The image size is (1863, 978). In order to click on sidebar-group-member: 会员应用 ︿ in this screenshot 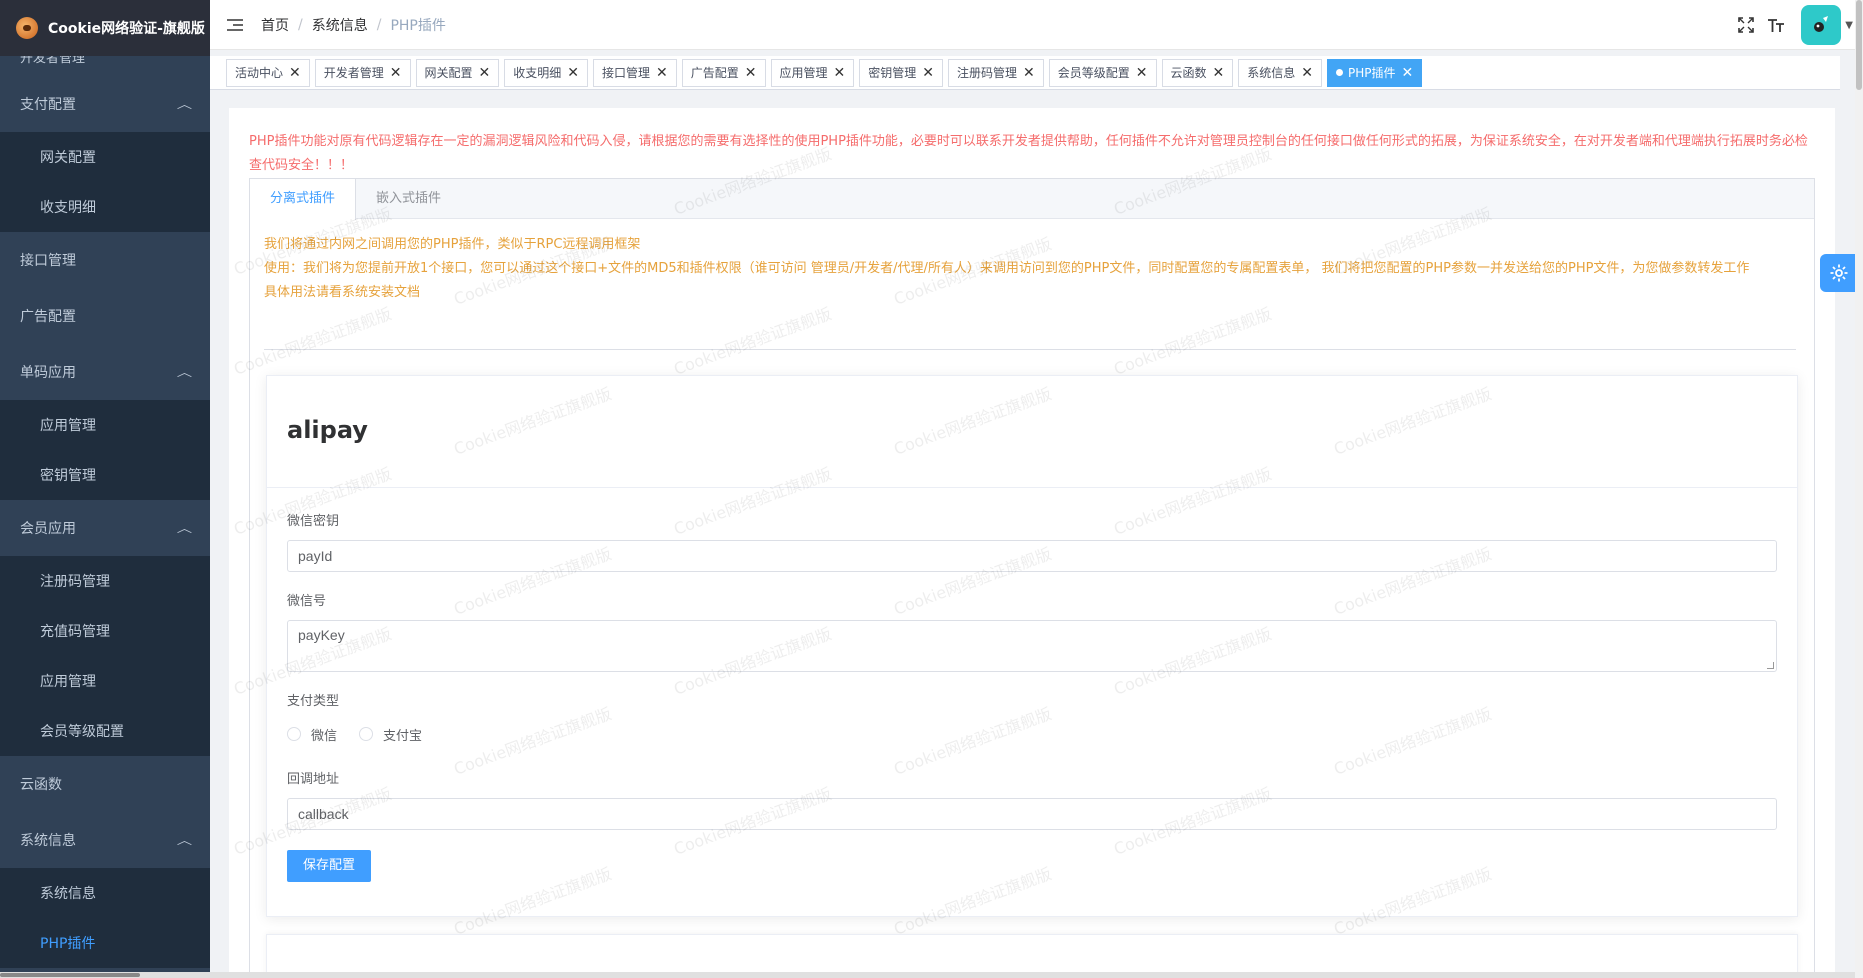, I will do `click(105, 528)`.